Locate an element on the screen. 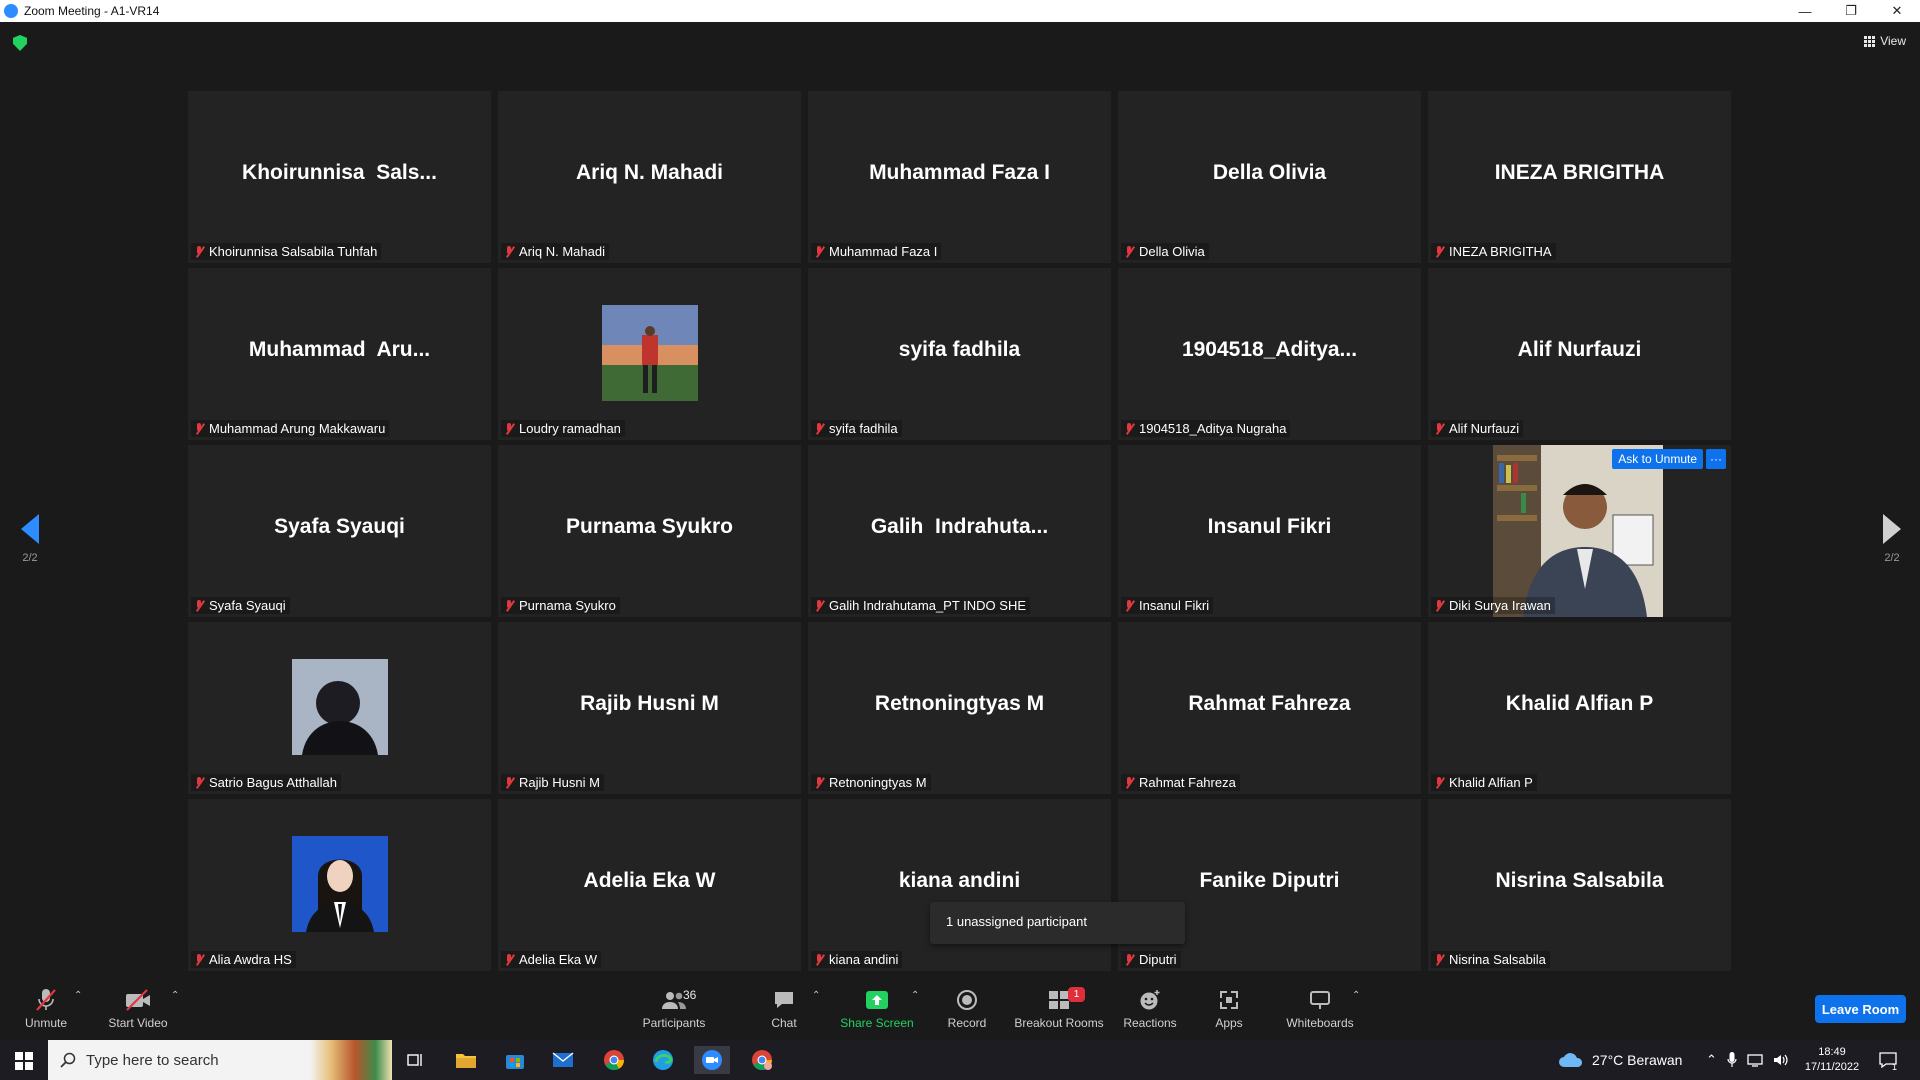 This screenshot has height=1080, width=1920. chrome-profile-icon is located at coordinates (762, 1060).